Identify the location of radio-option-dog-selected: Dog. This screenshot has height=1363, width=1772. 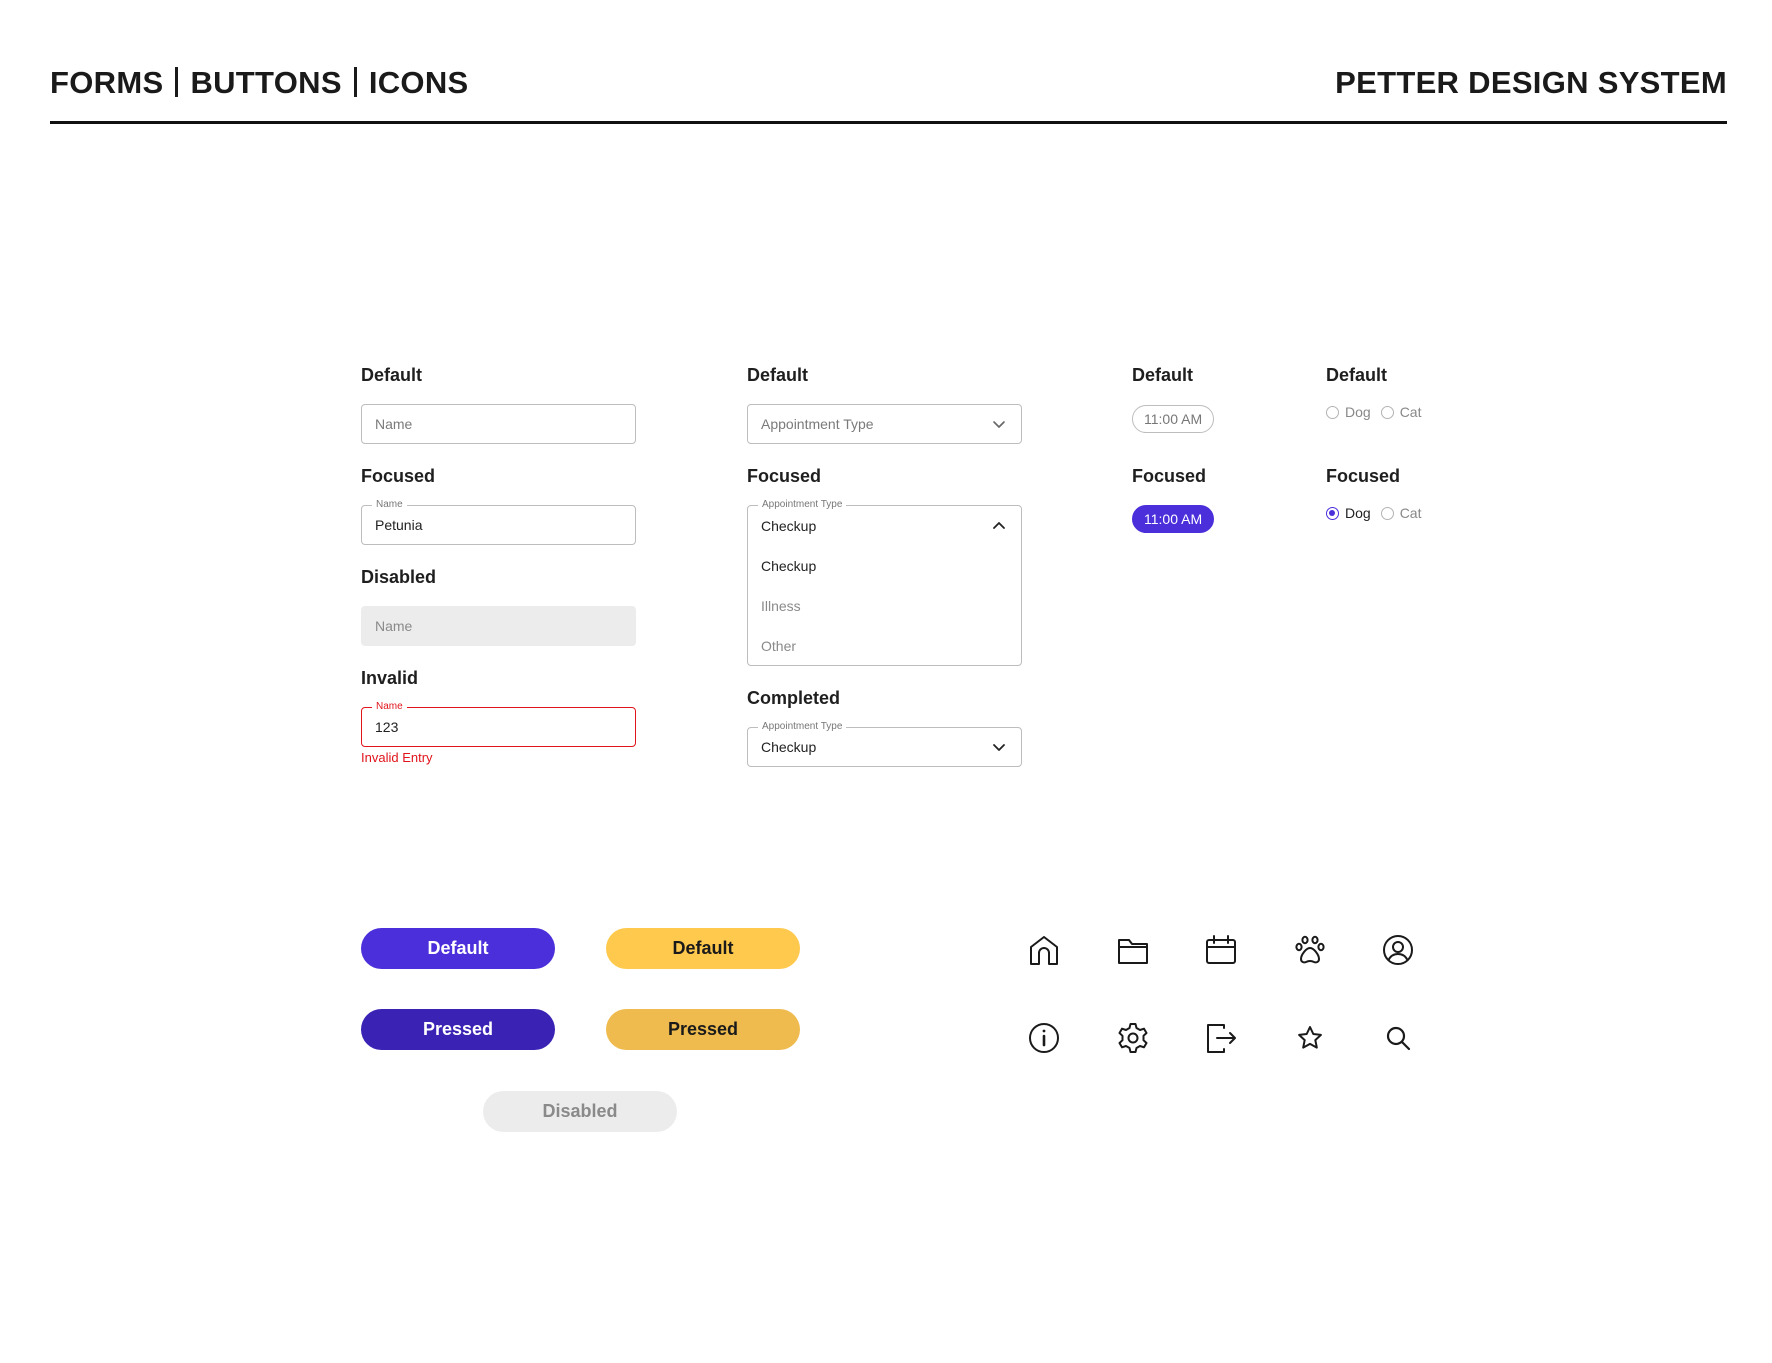
(1348, 513).